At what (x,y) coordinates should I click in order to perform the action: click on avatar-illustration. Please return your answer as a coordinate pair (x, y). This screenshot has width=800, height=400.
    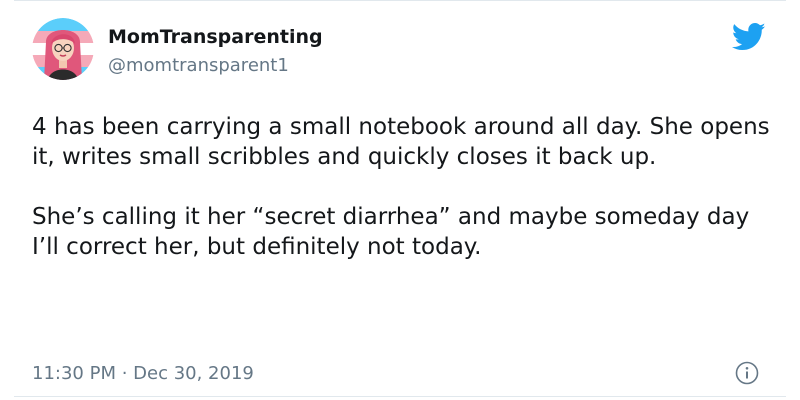
    Looking at the image, I should click on (63, 49).